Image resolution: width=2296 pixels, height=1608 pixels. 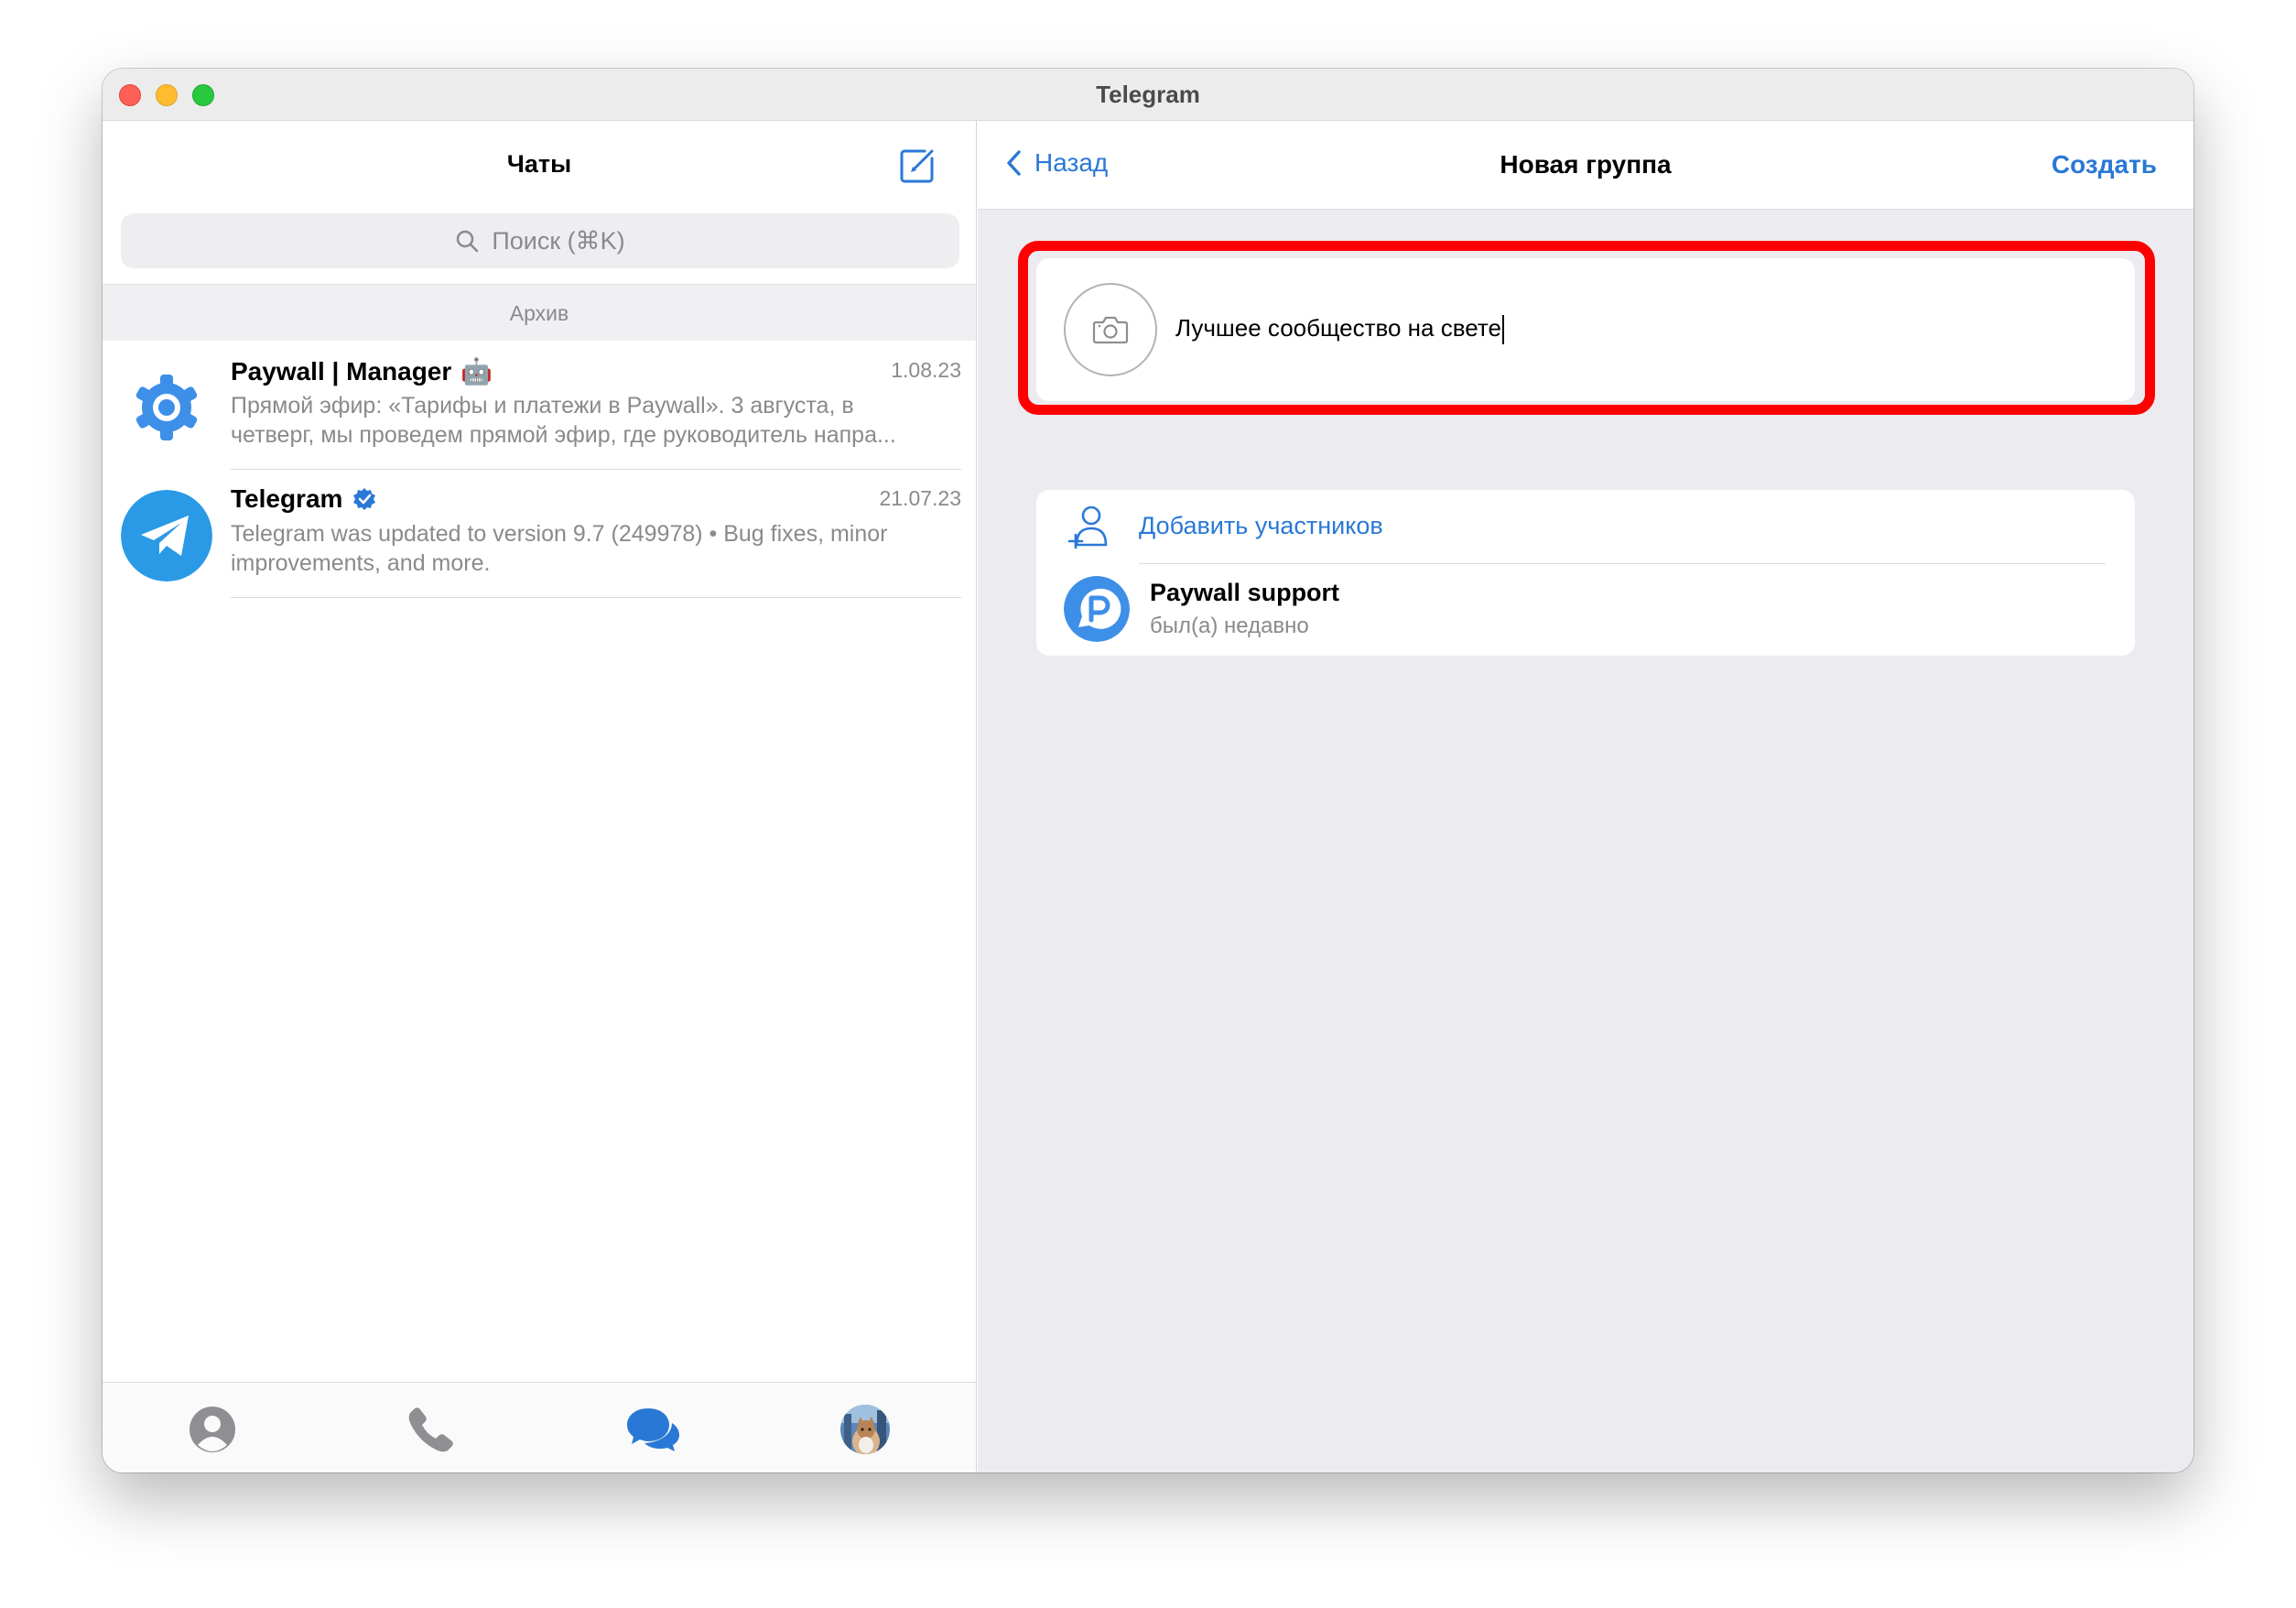 What do you see at coordinates (917, 166) in the screenshot?
I see `compose-icon` at bounding box center [917, 166].